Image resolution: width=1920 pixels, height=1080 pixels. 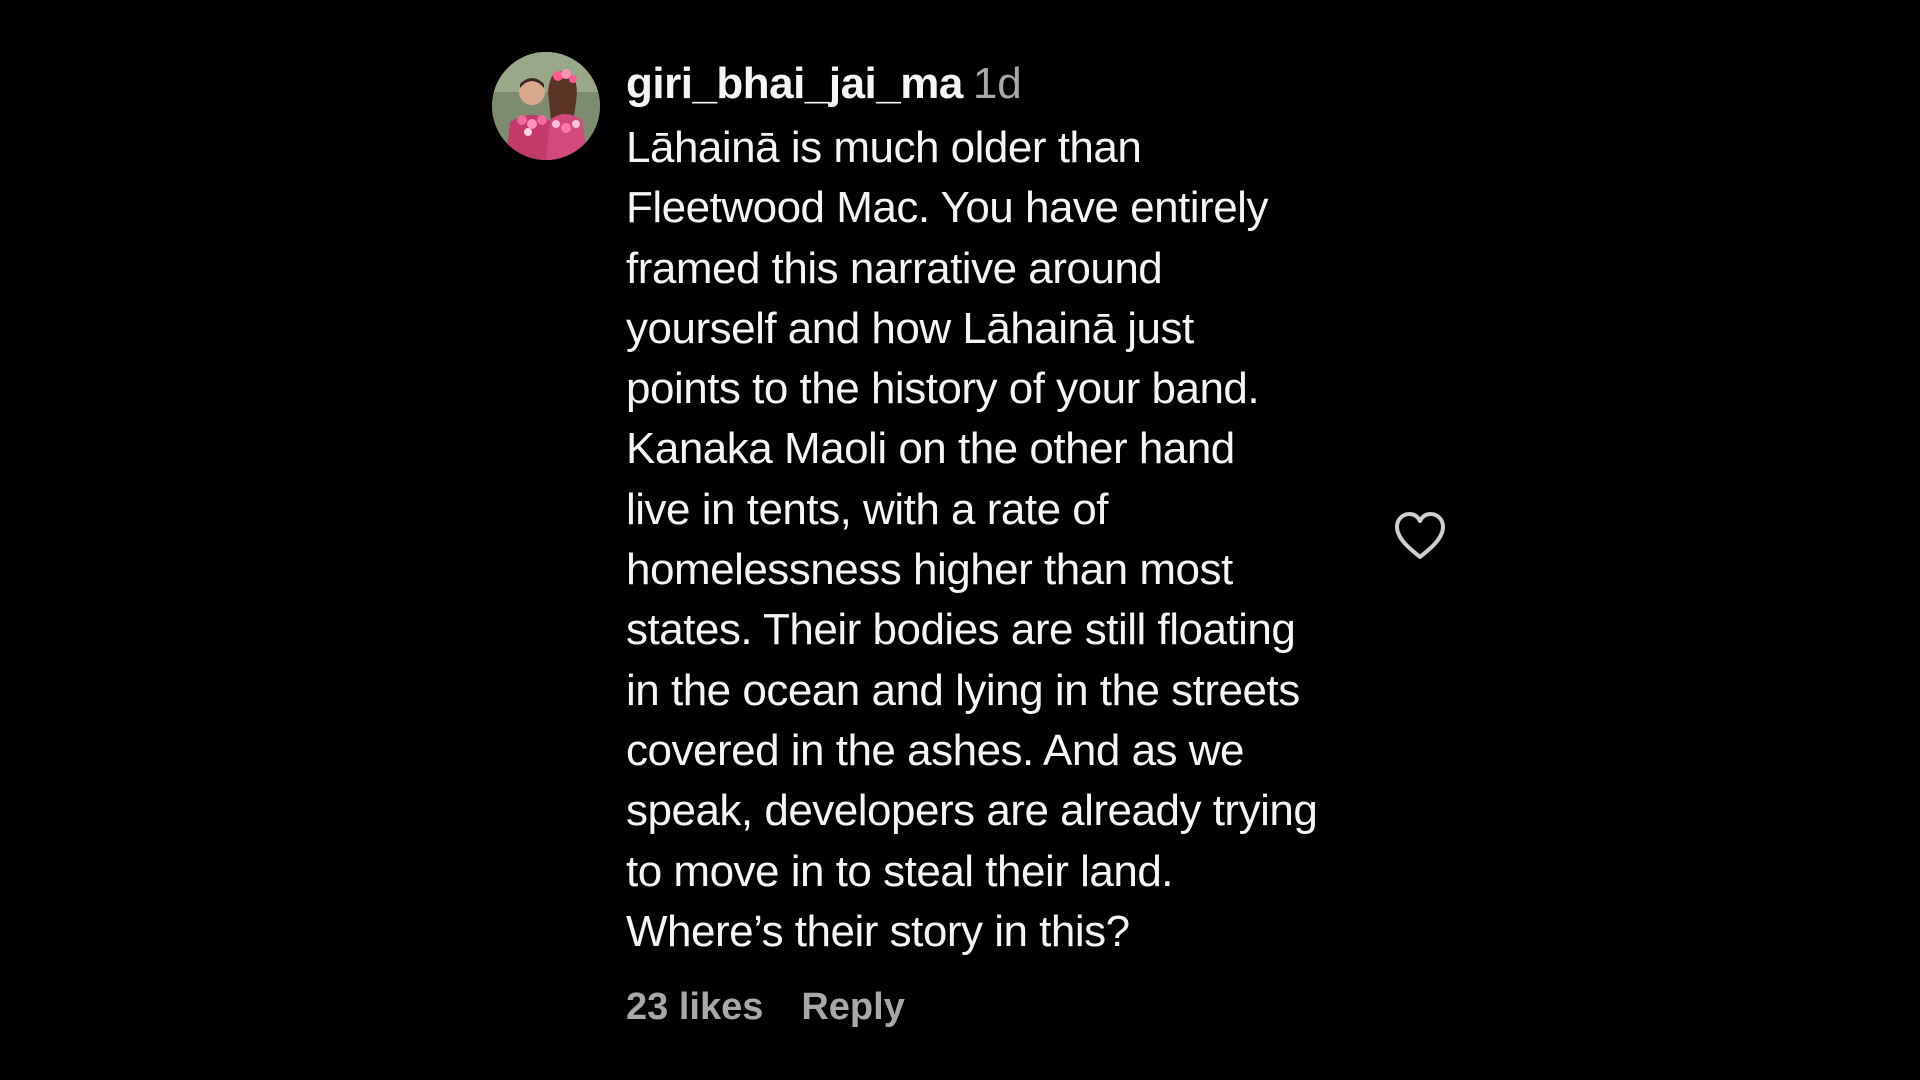 I want to click on comment-text-line: Where’s their story in this?, so click(x=878, y=931).